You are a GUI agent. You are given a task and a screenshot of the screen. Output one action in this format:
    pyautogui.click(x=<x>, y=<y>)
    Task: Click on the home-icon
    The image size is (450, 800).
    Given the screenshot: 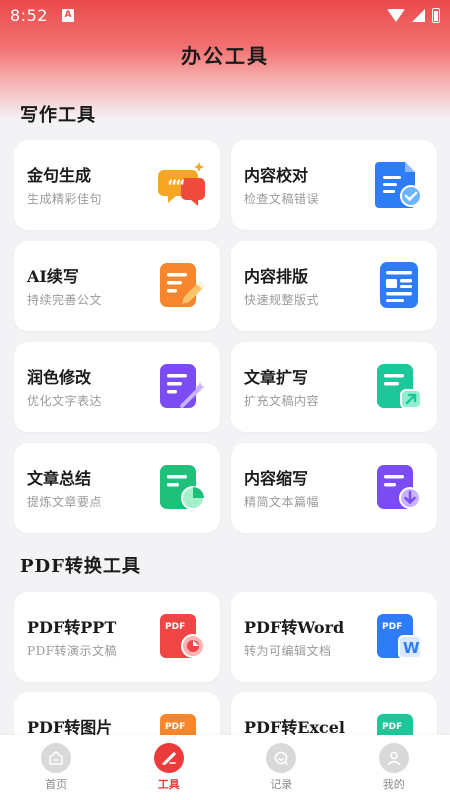 What is the action you would take?
    pyautogui.click(x=56, y=758)
    